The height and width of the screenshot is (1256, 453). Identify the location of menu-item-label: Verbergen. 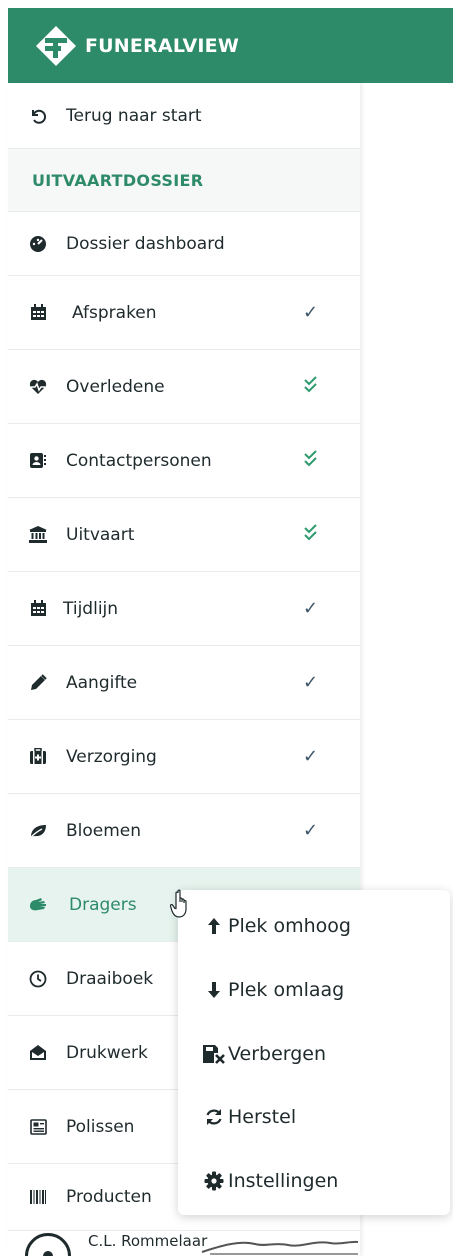
(277, 1054).